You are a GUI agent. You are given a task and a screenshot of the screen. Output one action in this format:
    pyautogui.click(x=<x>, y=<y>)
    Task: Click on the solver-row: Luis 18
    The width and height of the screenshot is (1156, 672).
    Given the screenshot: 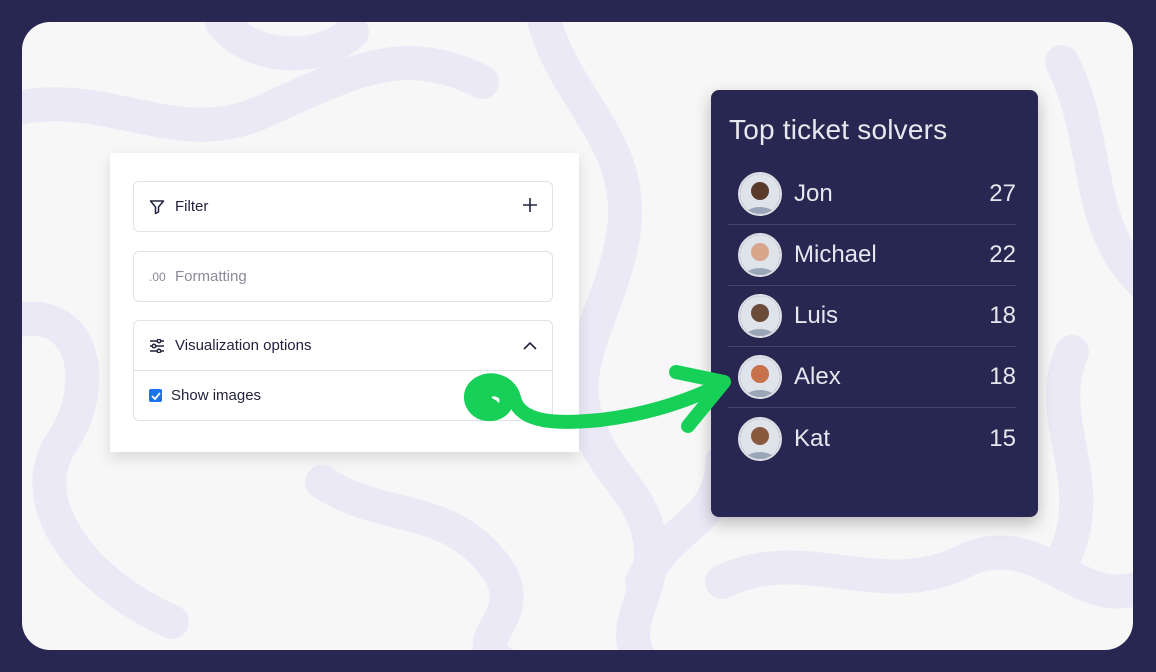 What is the action you would take?
    pyautogui.click(x=872, y=316)
    